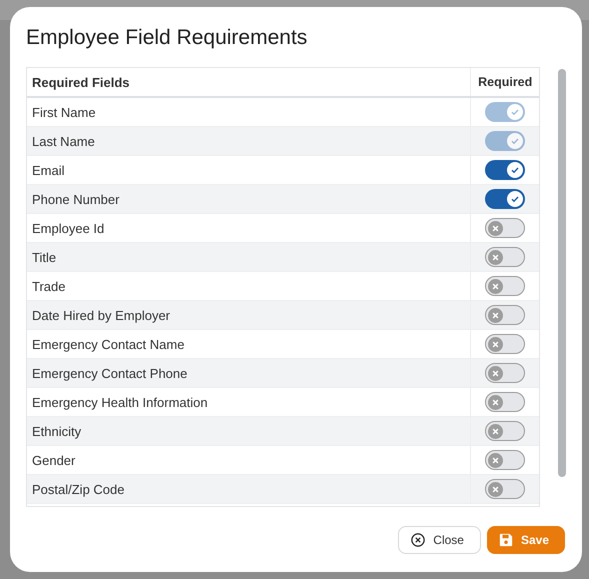  What do you see at coordinates (562, 273) in the screenshot?
I see `scrollbar` at bounding box center [562, 273].